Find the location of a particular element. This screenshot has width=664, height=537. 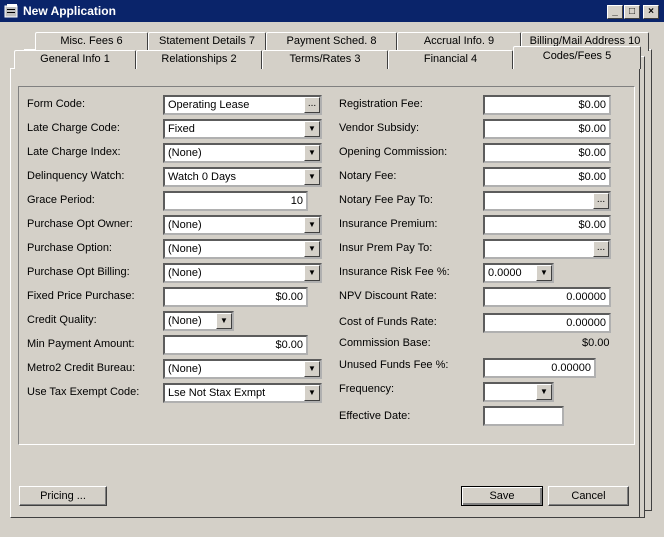

delinquency-watch-value: Watch 0 Days is located at coordinates (202, 177).